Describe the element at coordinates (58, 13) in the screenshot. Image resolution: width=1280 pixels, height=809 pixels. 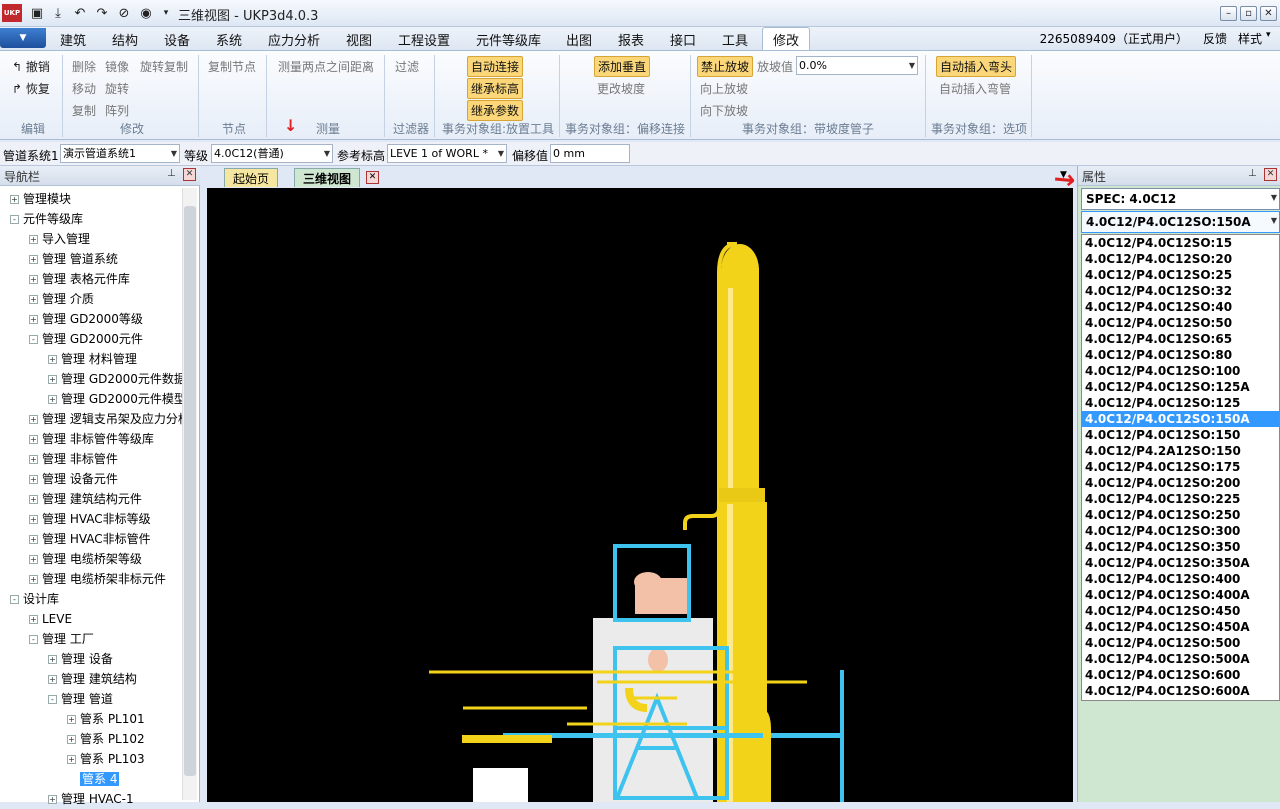
I see `download-icon: ⤓` at that location.